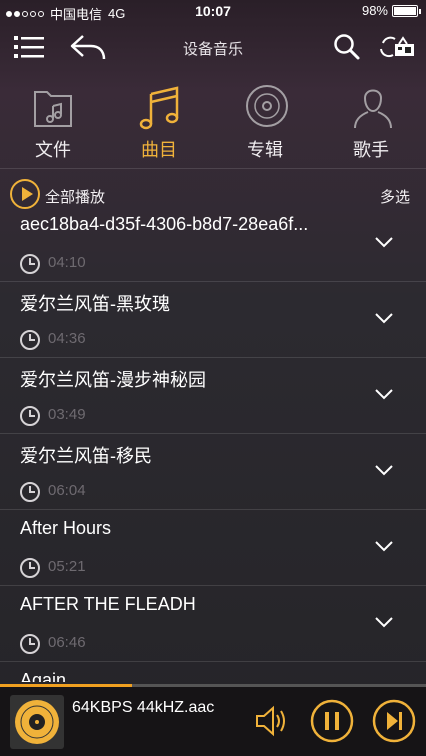  What do you see at coordinates (347, 47) in the screenshot?
I see `search-icon` at bounding box center [347, 47].